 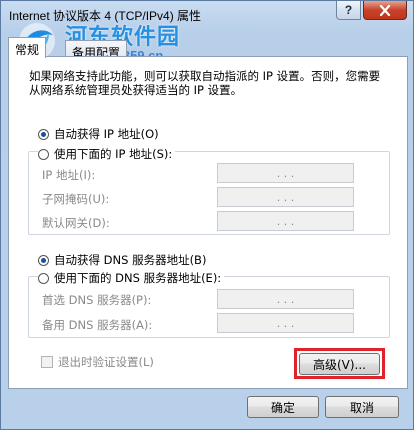 I want to click on subnet-mask-label: 子网掩码(U):, so click(x=76, y=199).